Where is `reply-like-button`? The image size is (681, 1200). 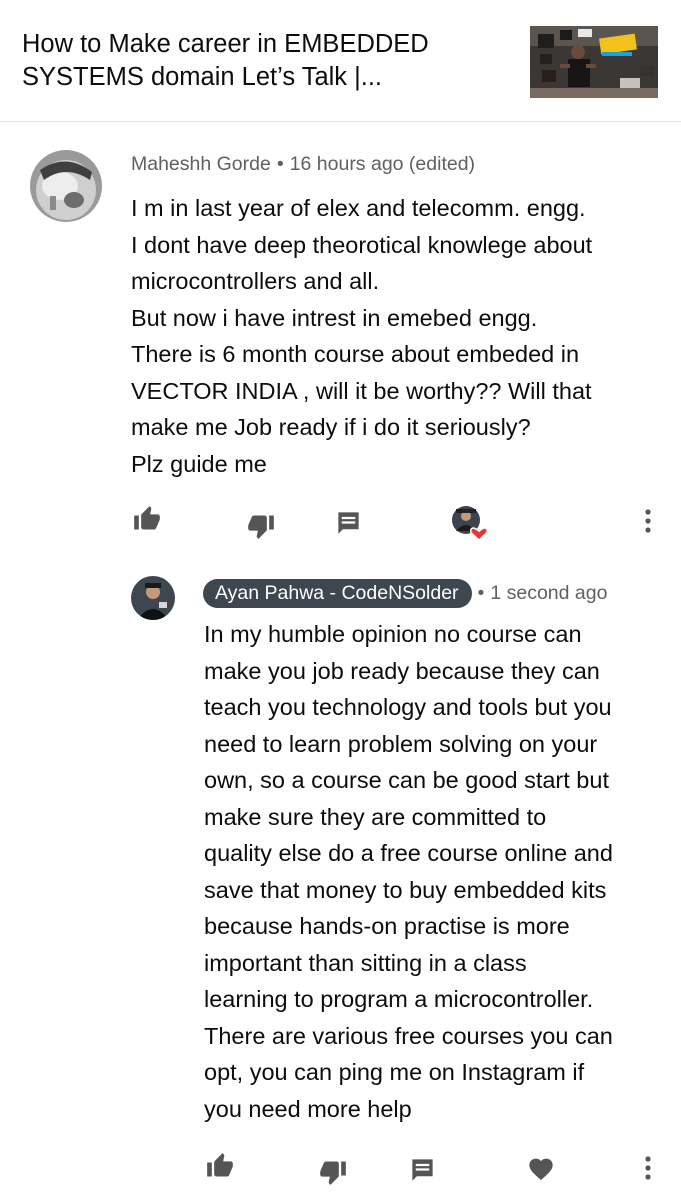 reply-like-button is located at coordinates (220, 1166).